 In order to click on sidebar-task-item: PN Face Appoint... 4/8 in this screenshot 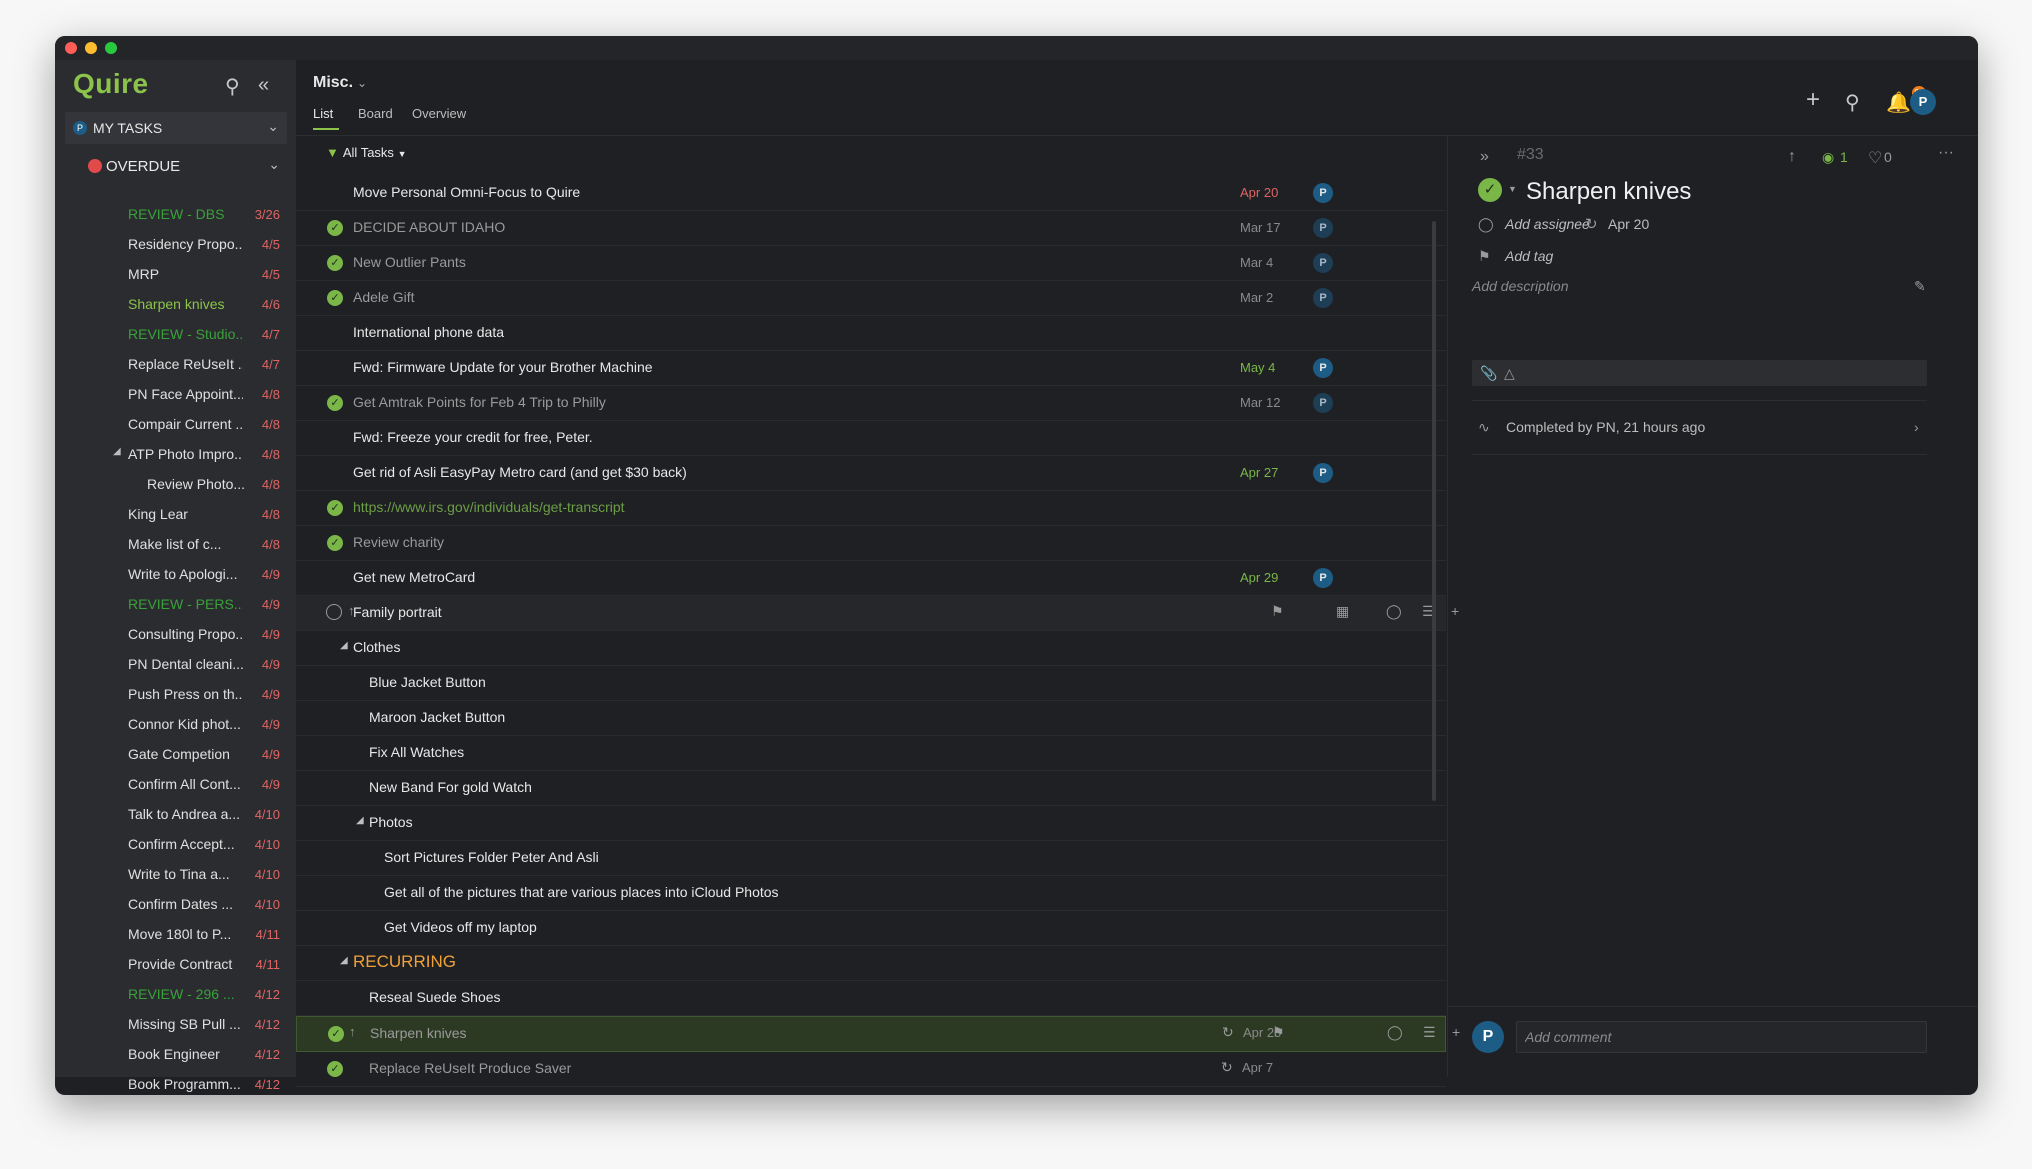, I will do `click(175, 395)`.